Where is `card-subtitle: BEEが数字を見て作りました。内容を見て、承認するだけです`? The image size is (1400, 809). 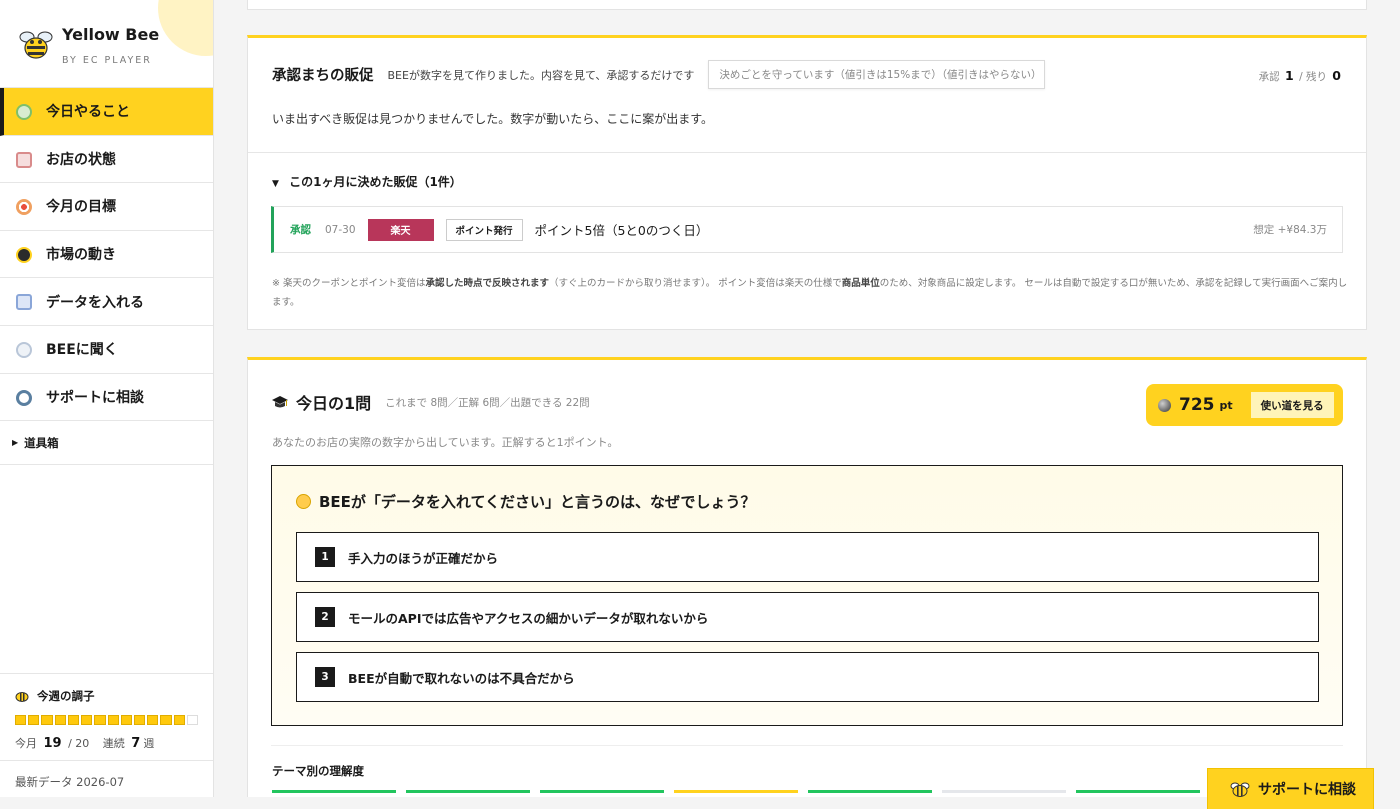
card-subtitle: BEEが数字を見て作りました。内容を見て、承認するだけです is located at coordinates (541, 75).